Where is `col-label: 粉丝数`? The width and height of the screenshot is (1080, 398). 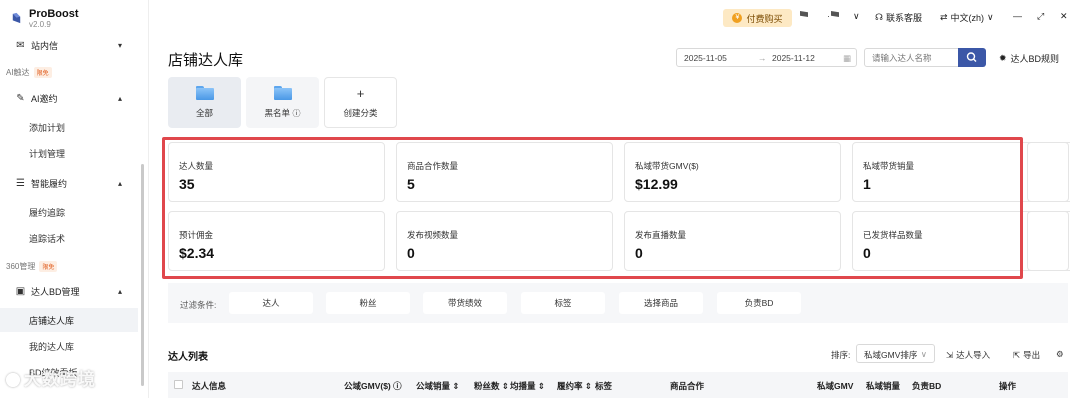 col-label: 粉丝数 is located at coordinates (487, 386).